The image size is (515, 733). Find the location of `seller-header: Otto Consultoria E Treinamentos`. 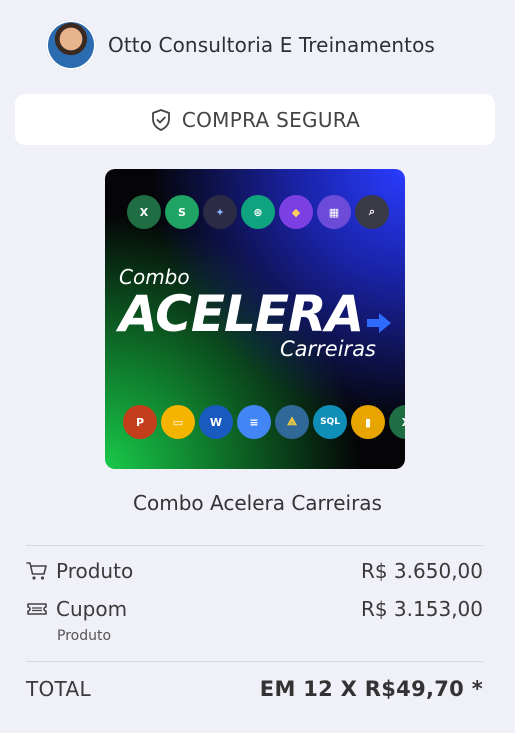

seller-header: Otto Consultoria E Treinamentos is located at coordinates (240, 45).